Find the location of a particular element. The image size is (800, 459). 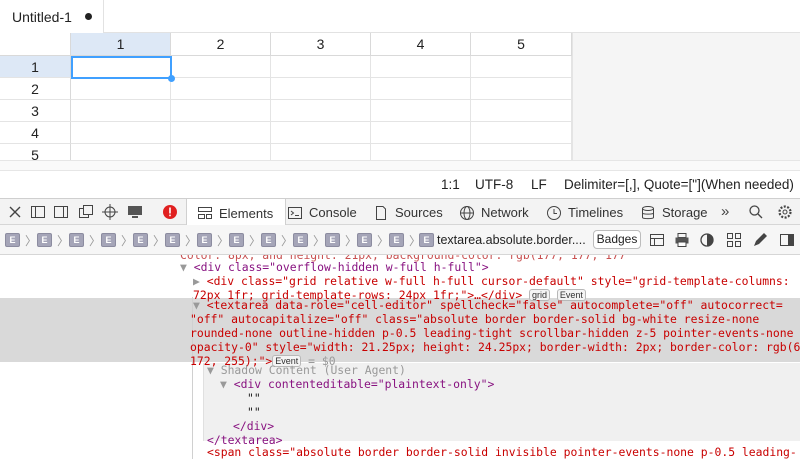

disclosure-closed-icon: ▶ is located at coordinates (200, 281).